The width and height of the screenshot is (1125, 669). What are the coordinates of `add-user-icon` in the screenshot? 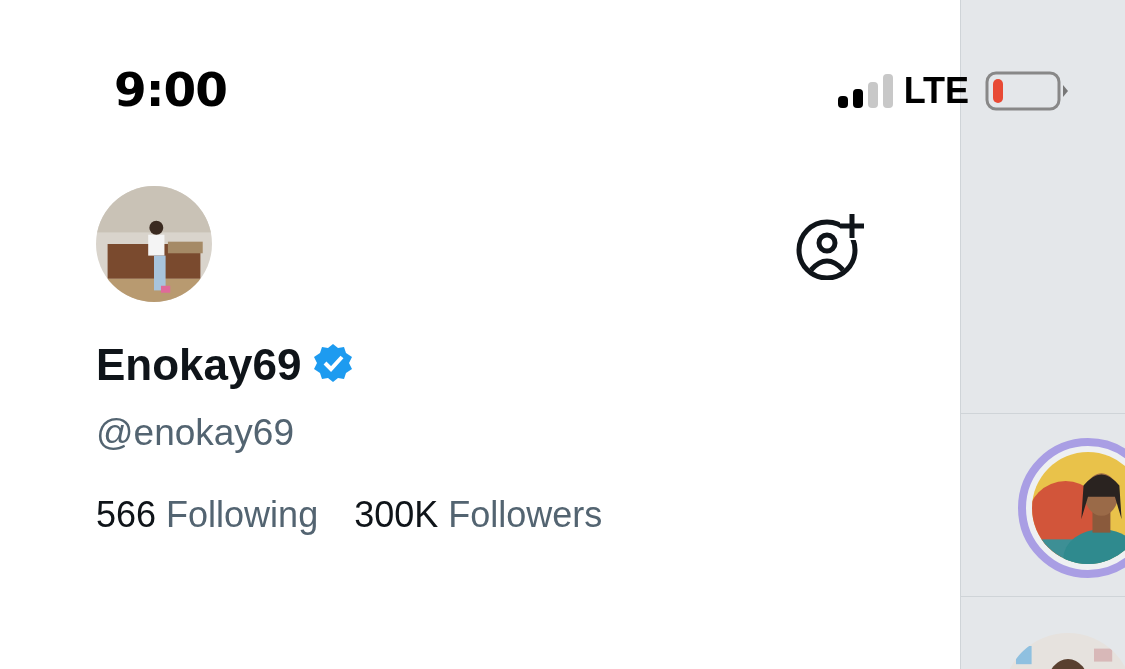 It's located at (830, 246).